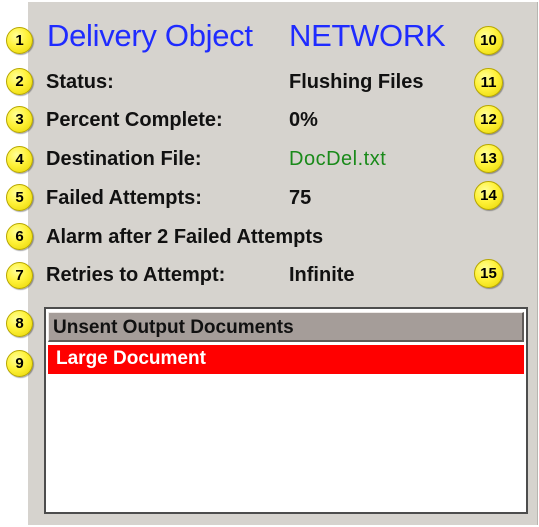 The image size is (539, 527). Describe the element at coordinates (124, 159) in the screenshot. I see `destination-file-label: Destination File:` at that location.